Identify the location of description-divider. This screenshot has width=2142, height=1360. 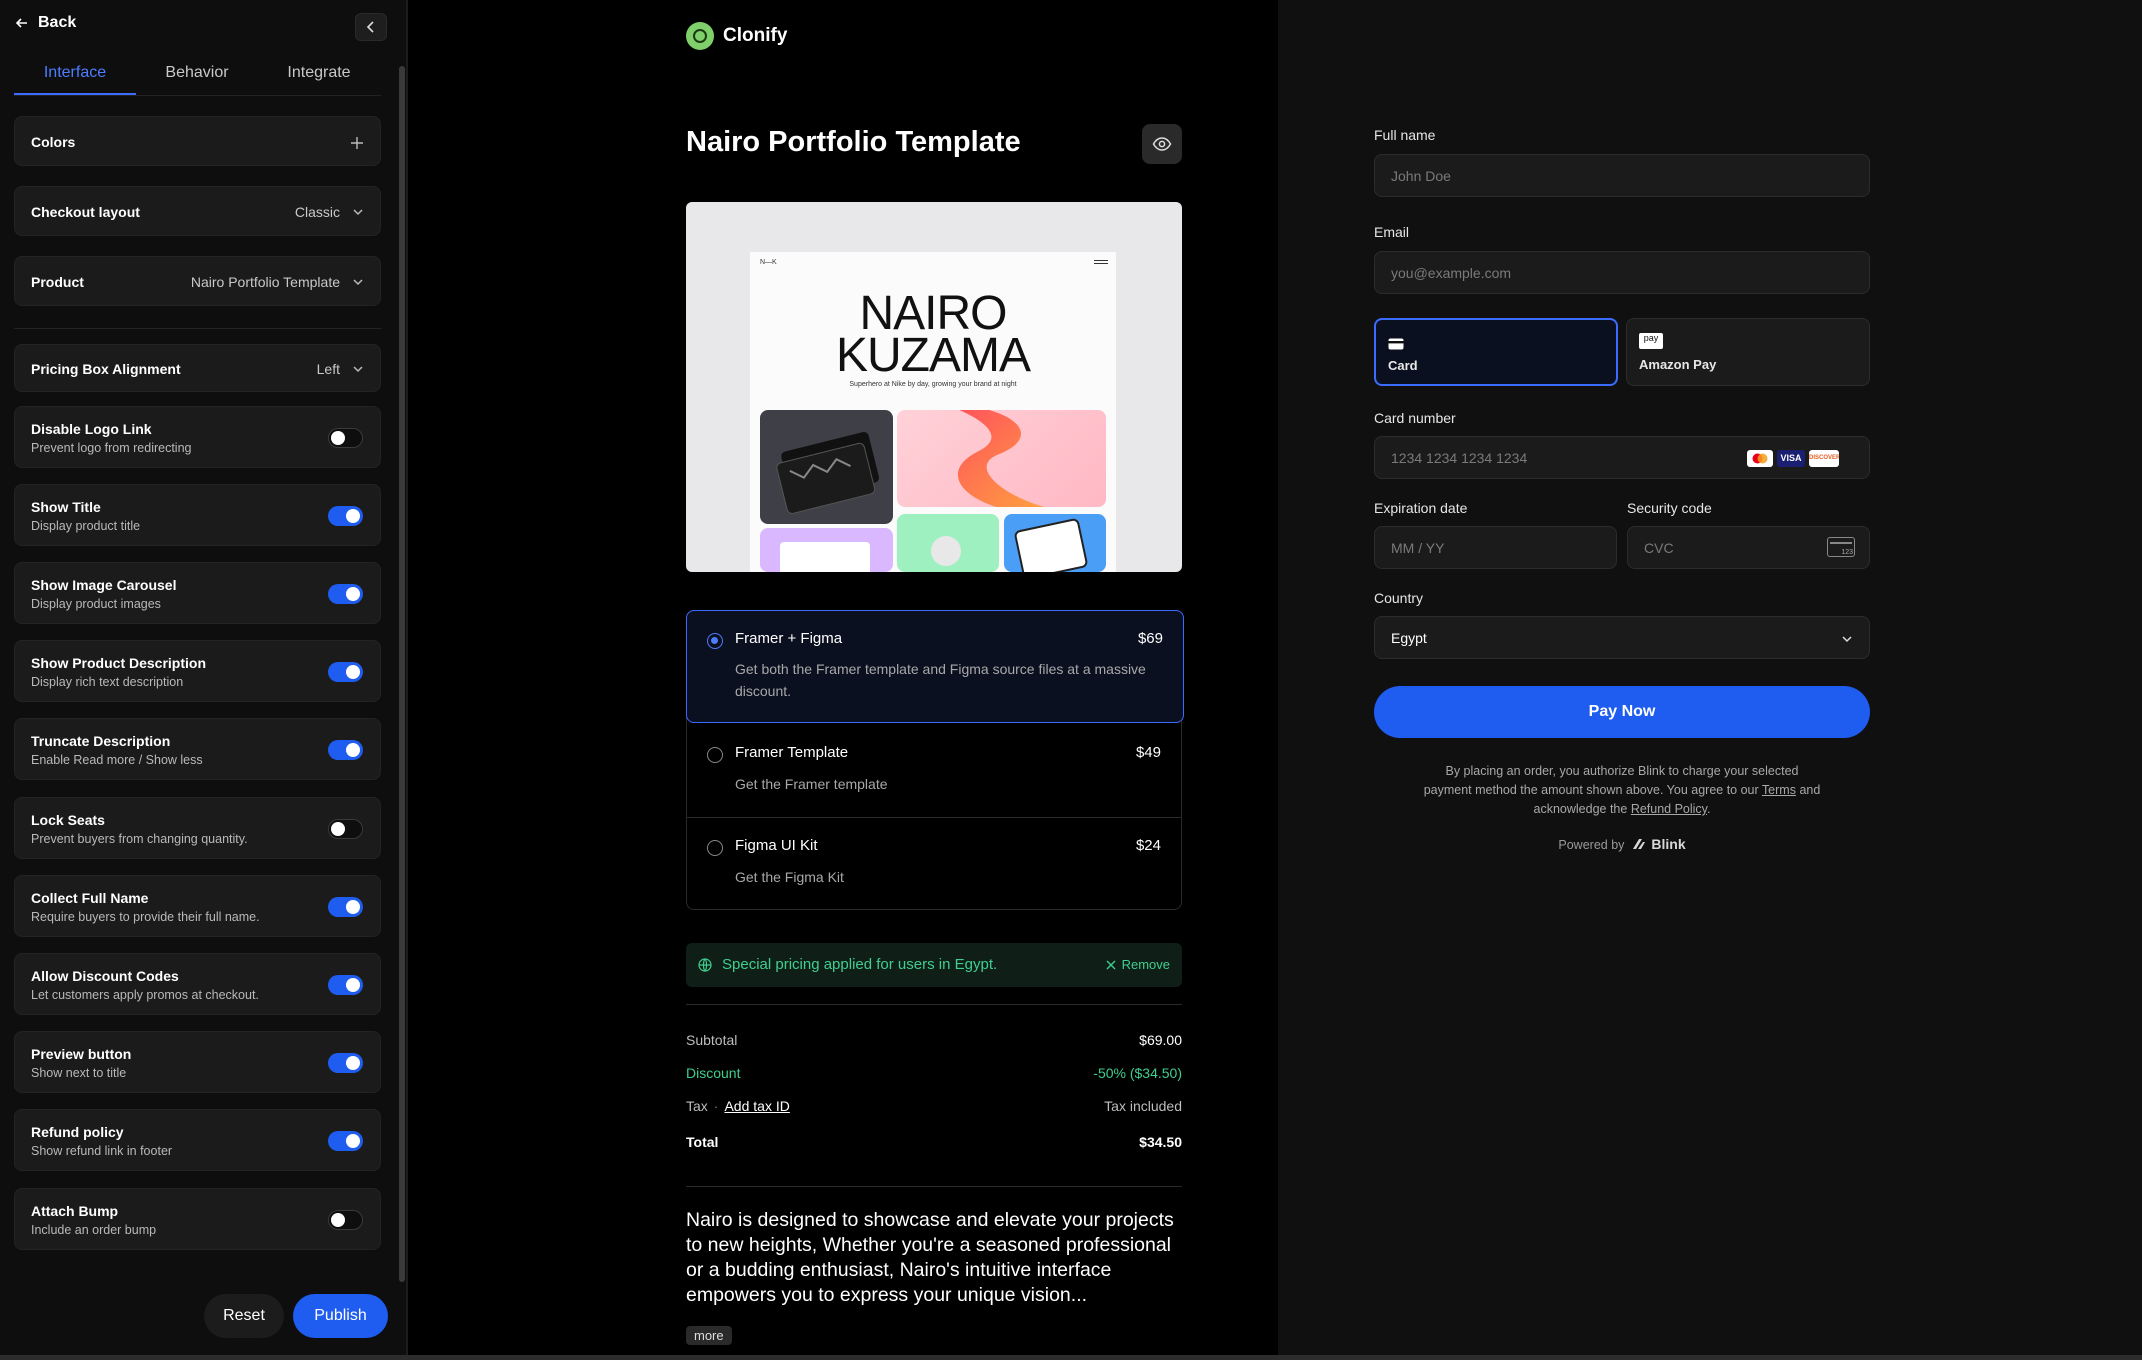
(934, 1186).